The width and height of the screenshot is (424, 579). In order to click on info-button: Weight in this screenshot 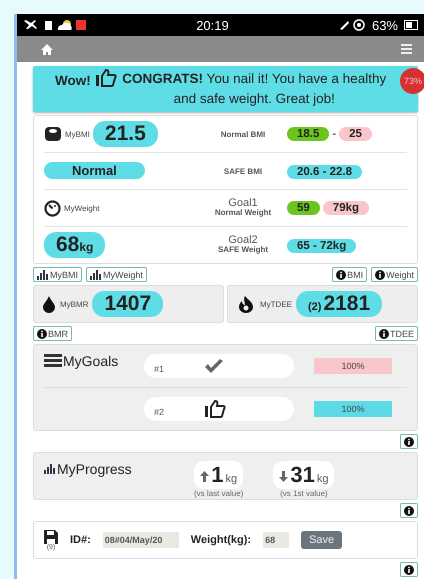, I will do `click(394, 274)`.